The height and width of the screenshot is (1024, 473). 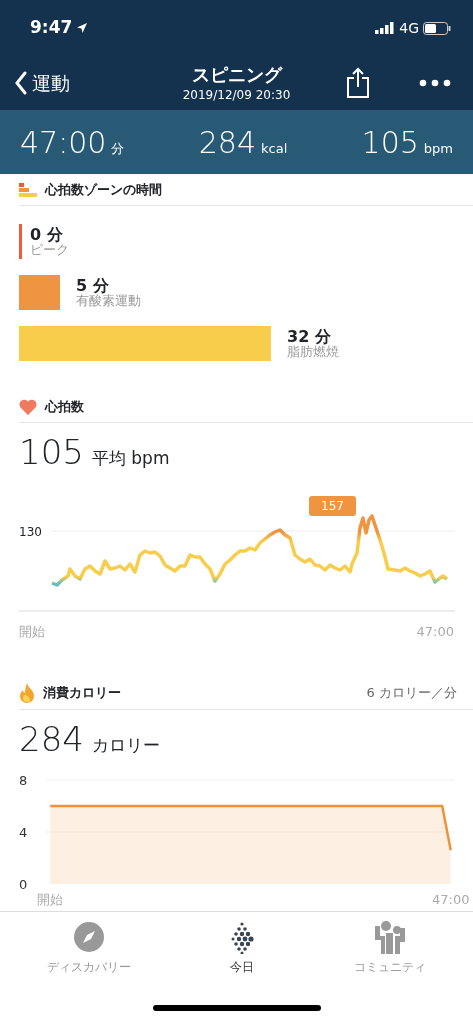 I want to click on calorie-rate: 6 カロリー／分, so click(x=411, y=693).